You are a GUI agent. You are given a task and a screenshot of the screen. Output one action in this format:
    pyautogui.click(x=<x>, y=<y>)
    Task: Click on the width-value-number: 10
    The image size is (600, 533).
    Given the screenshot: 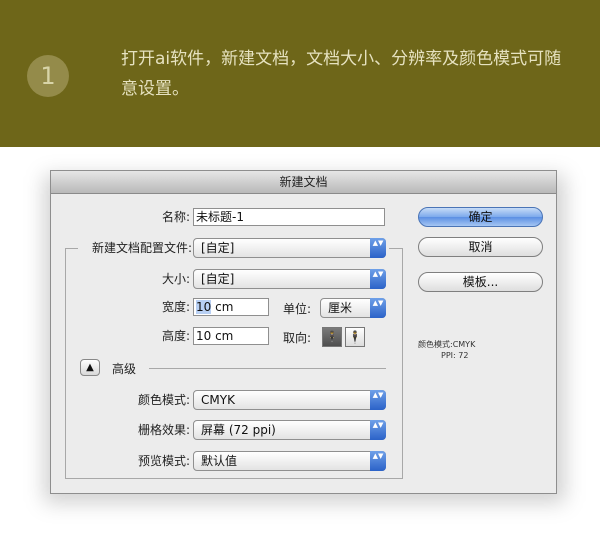 What is the action you would take?
    pyautogui.click(x=204, y=307)
    